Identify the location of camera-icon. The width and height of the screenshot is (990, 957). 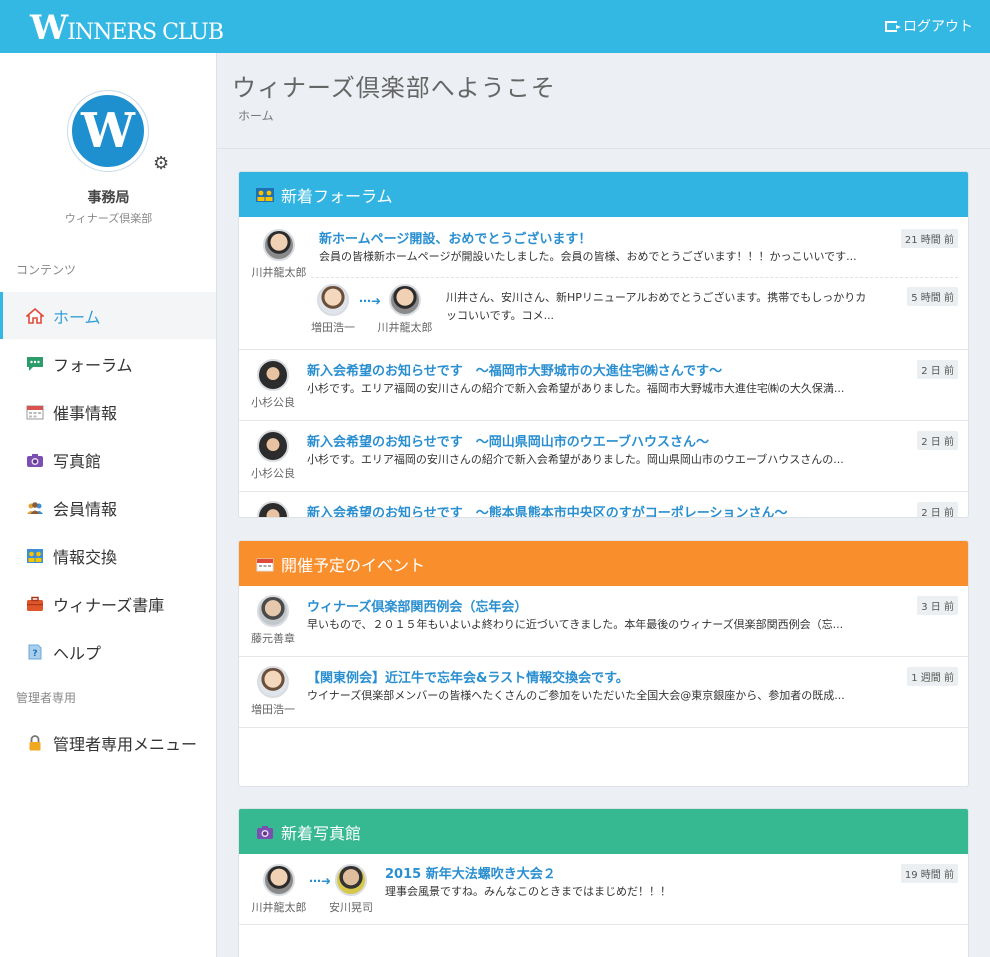
(265, 832).